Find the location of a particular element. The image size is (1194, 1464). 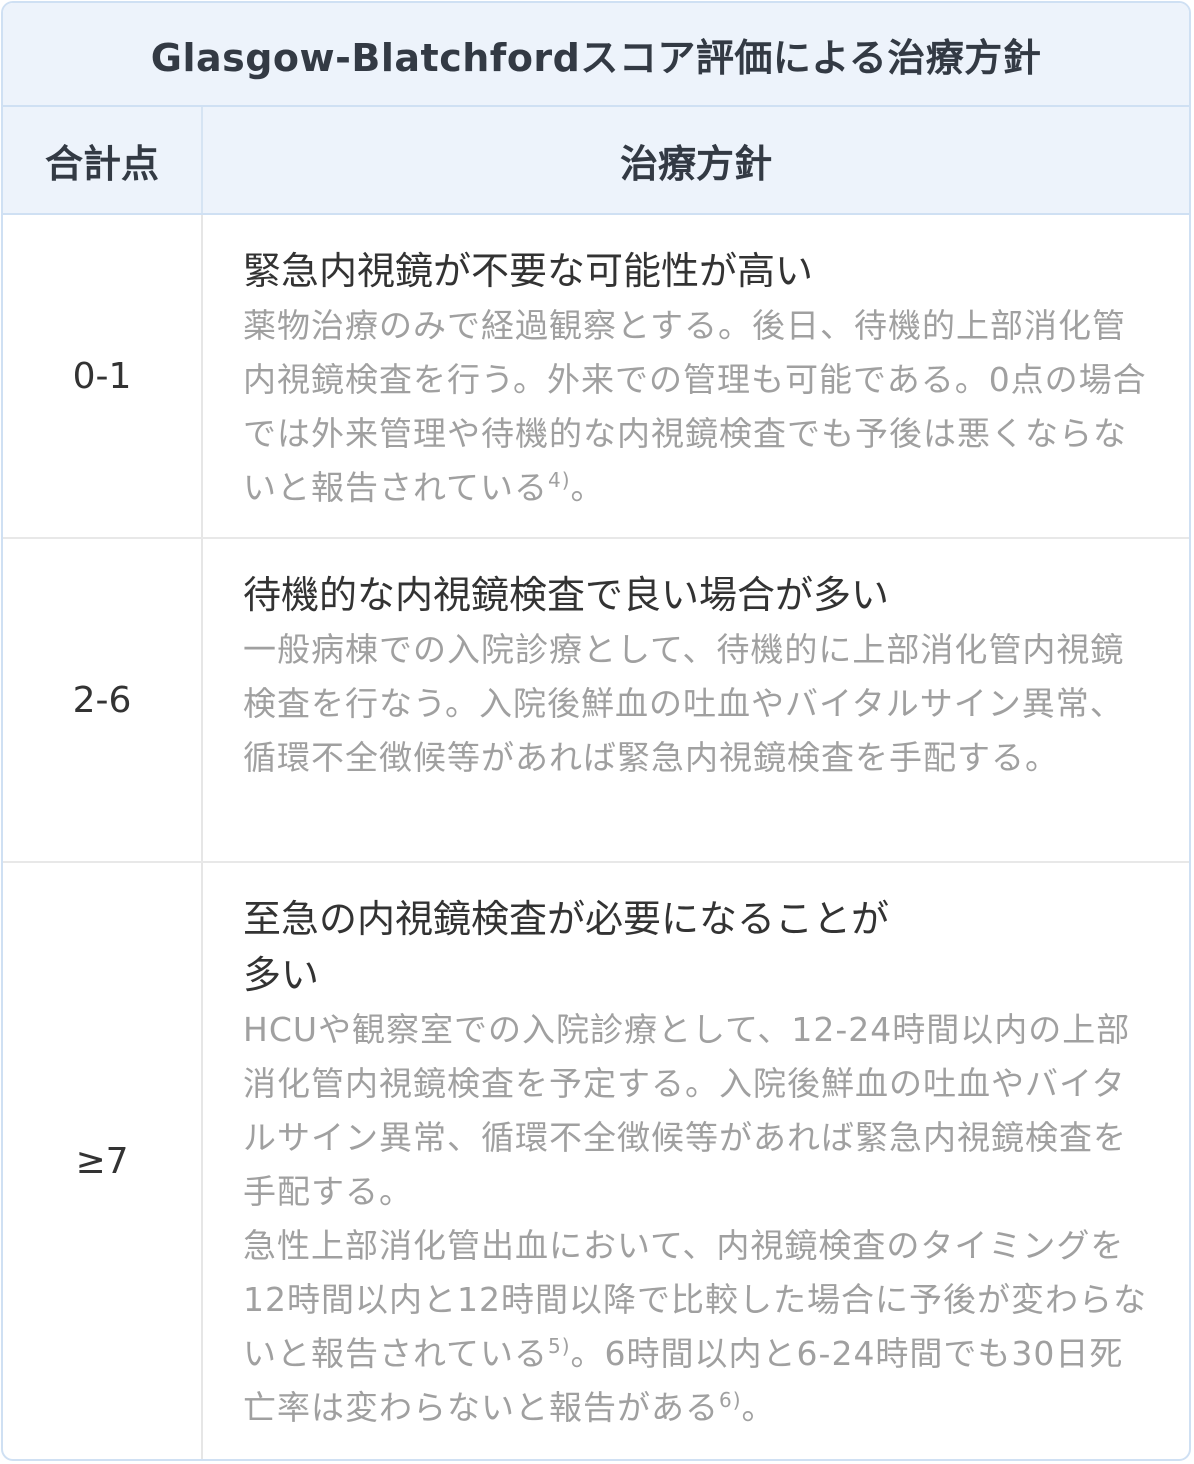

score-value: ≥7 is located at coordinates (102, 1161).